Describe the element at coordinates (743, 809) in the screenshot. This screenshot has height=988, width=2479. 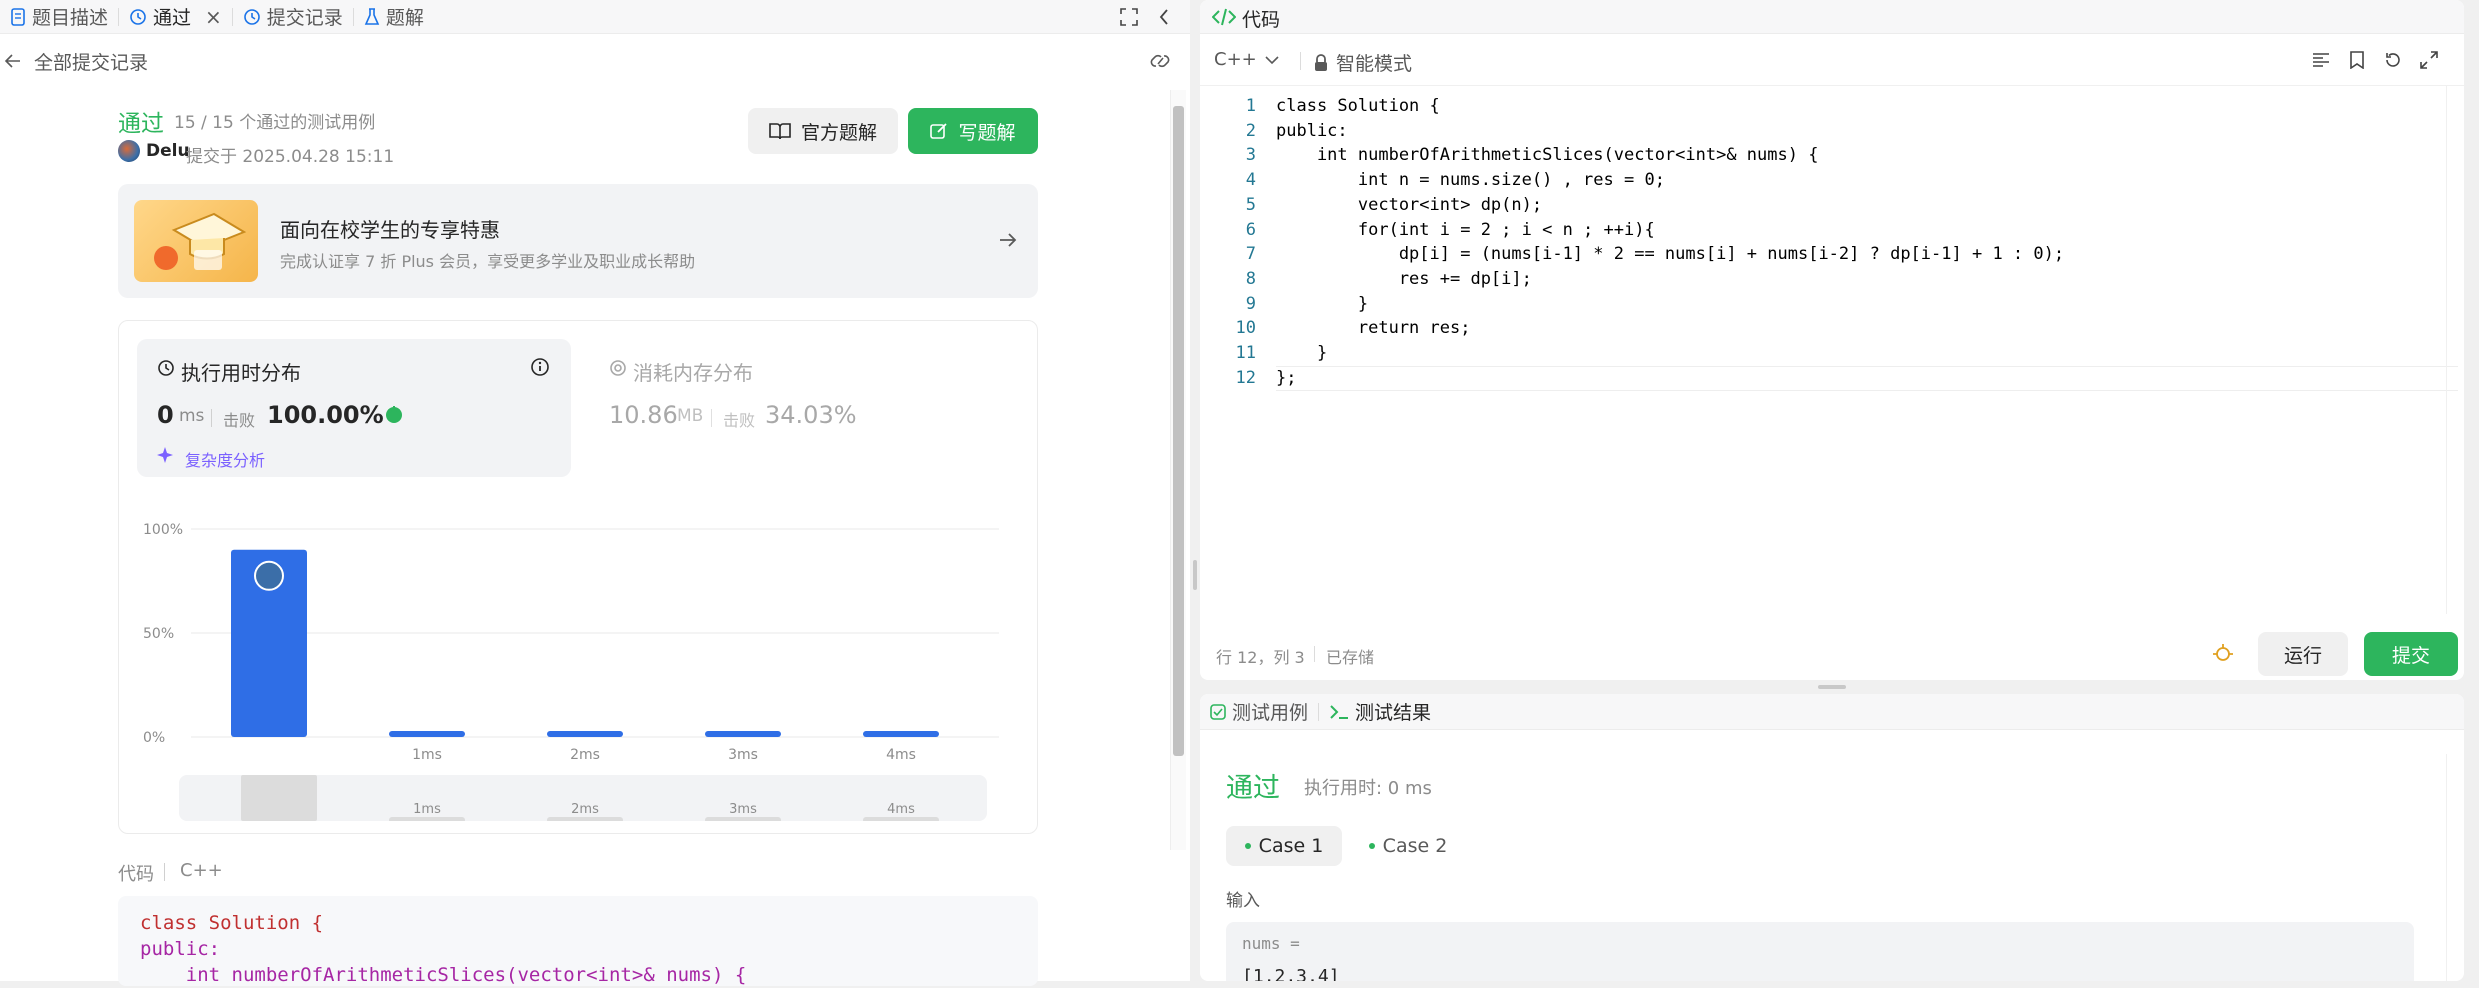
I see `overview-tick-label: 3ms` at that location.